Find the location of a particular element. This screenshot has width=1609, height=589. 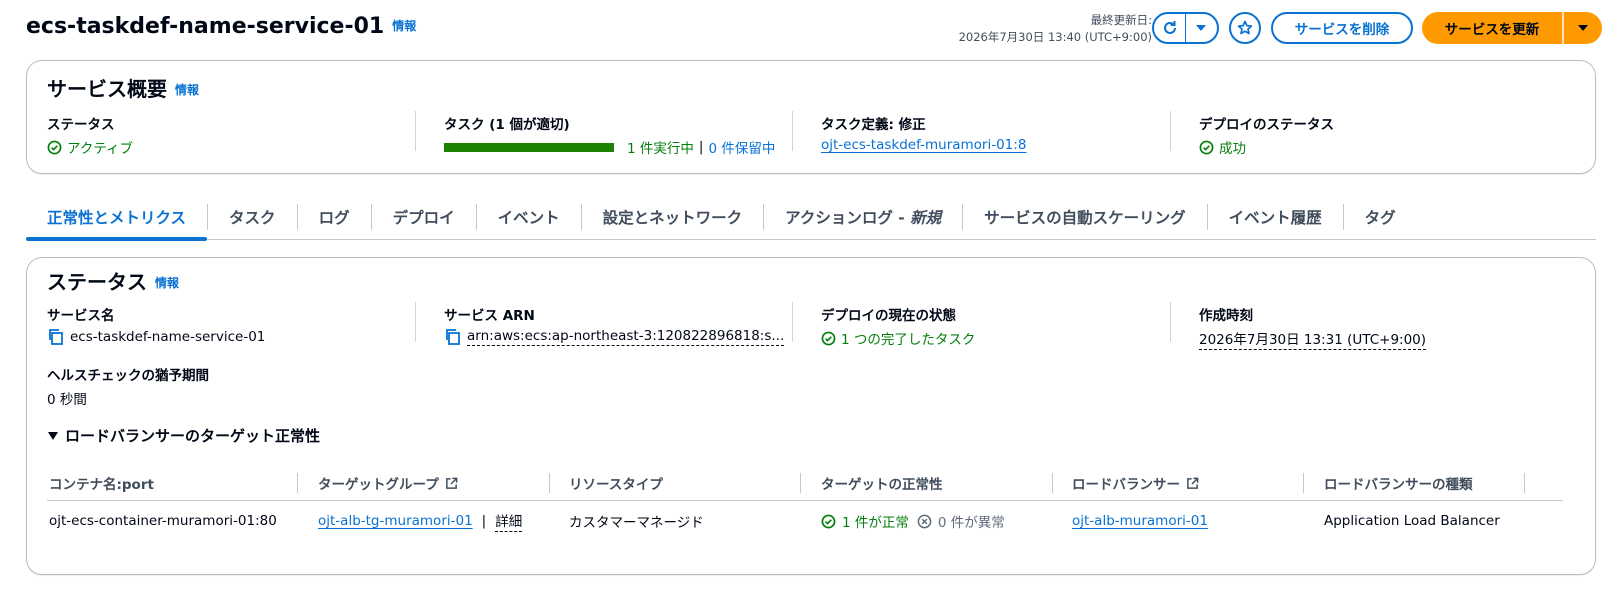

tab-action-log: アクションログ - 新規 is located at coordinates (863, 217).